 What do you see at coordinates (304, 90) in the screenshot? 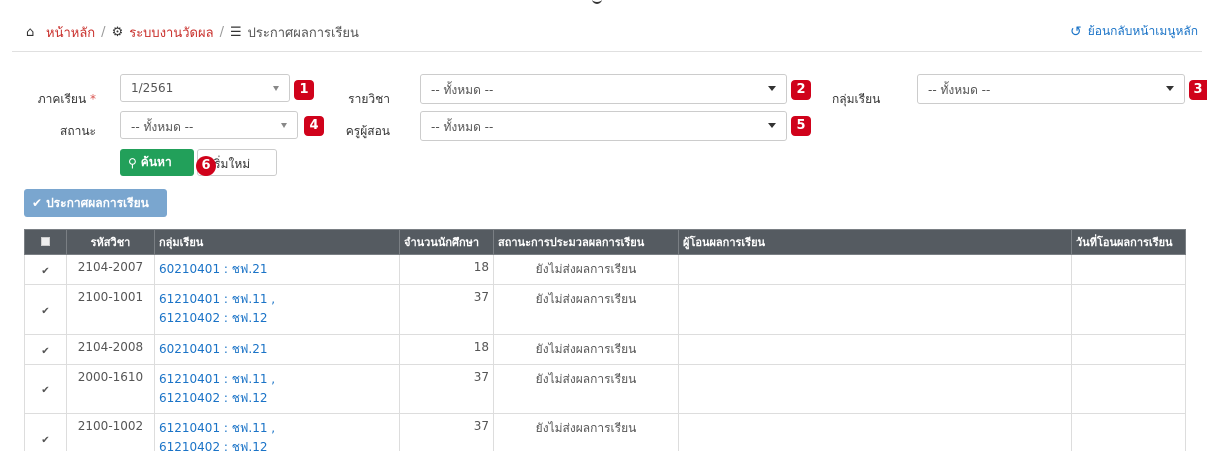
I see `badge-1: 1` at bounding box center [304, 90].